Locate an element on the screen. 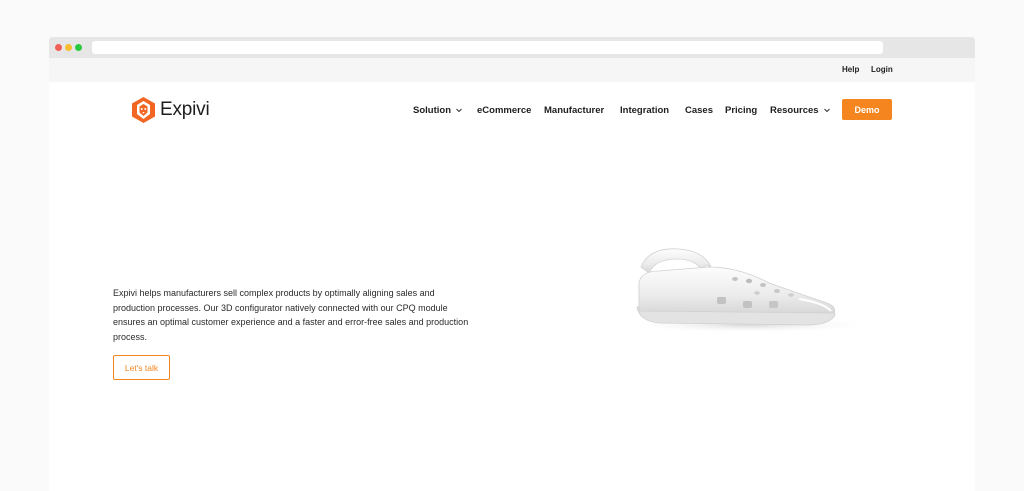  utility-bar: Help Login is located at coordinates (512, 70).